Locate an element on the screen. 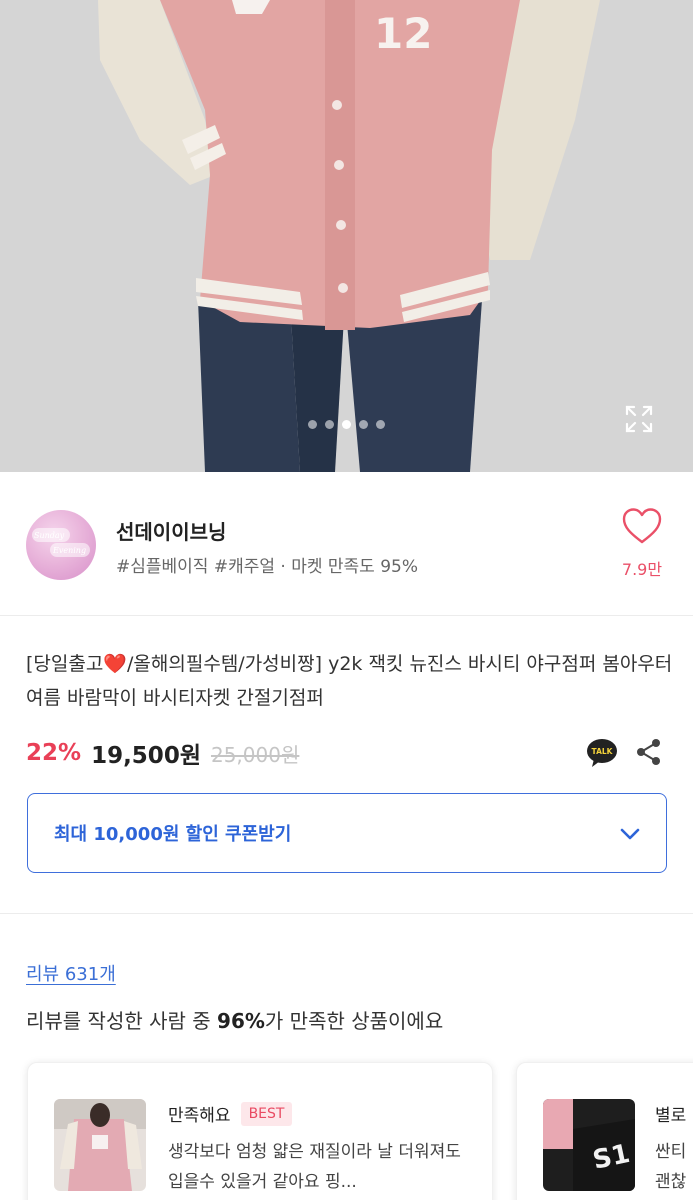 This screenshot has height=1200, width=693. title-prefix: [당일출고 is located at coordinates (65, 664).